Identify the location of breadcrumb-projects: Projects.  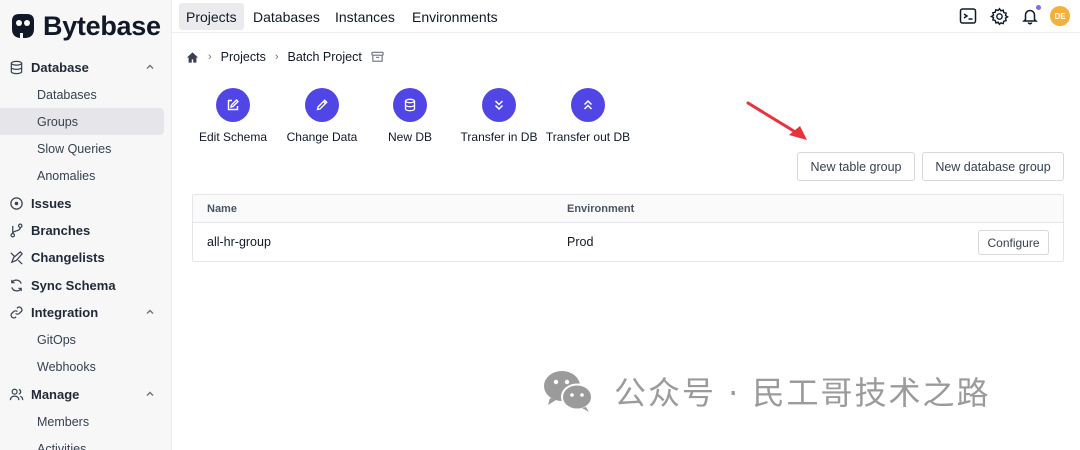
(243, 57).